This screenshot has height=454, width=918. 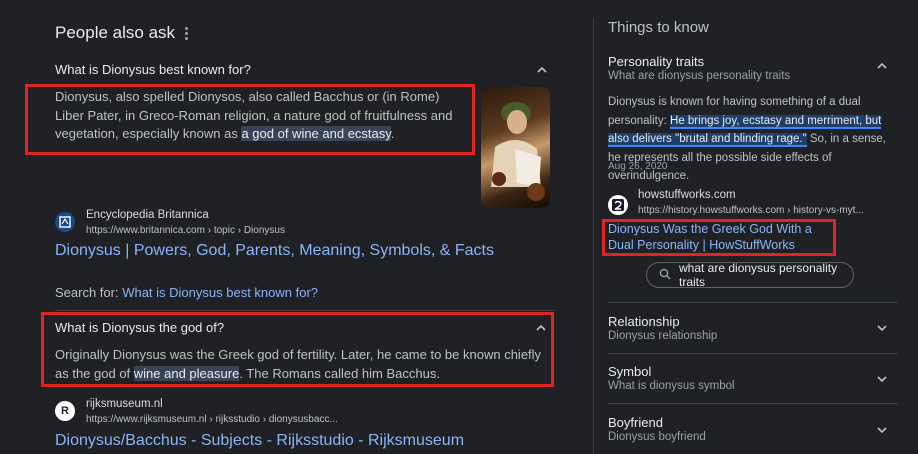 I want to click on source-name-2: rijksmuseum.nl, so click(x=124, y=404).